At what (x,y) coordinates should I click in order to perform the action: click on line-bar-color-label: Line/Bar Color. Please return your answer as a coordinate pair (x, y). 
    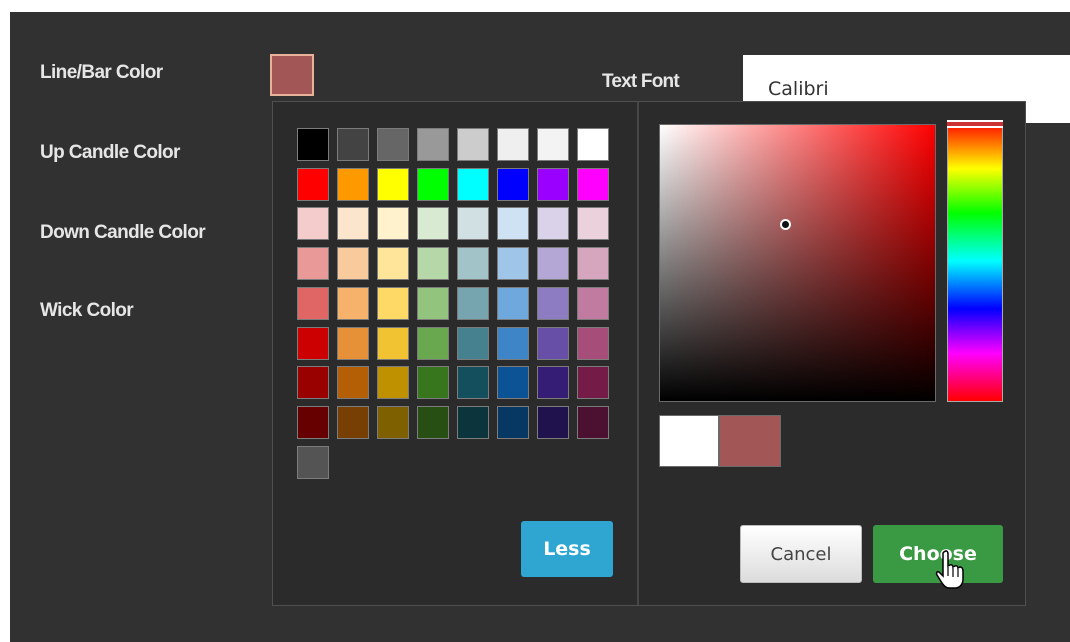
    Looking at the image, I should click on (101, 72).